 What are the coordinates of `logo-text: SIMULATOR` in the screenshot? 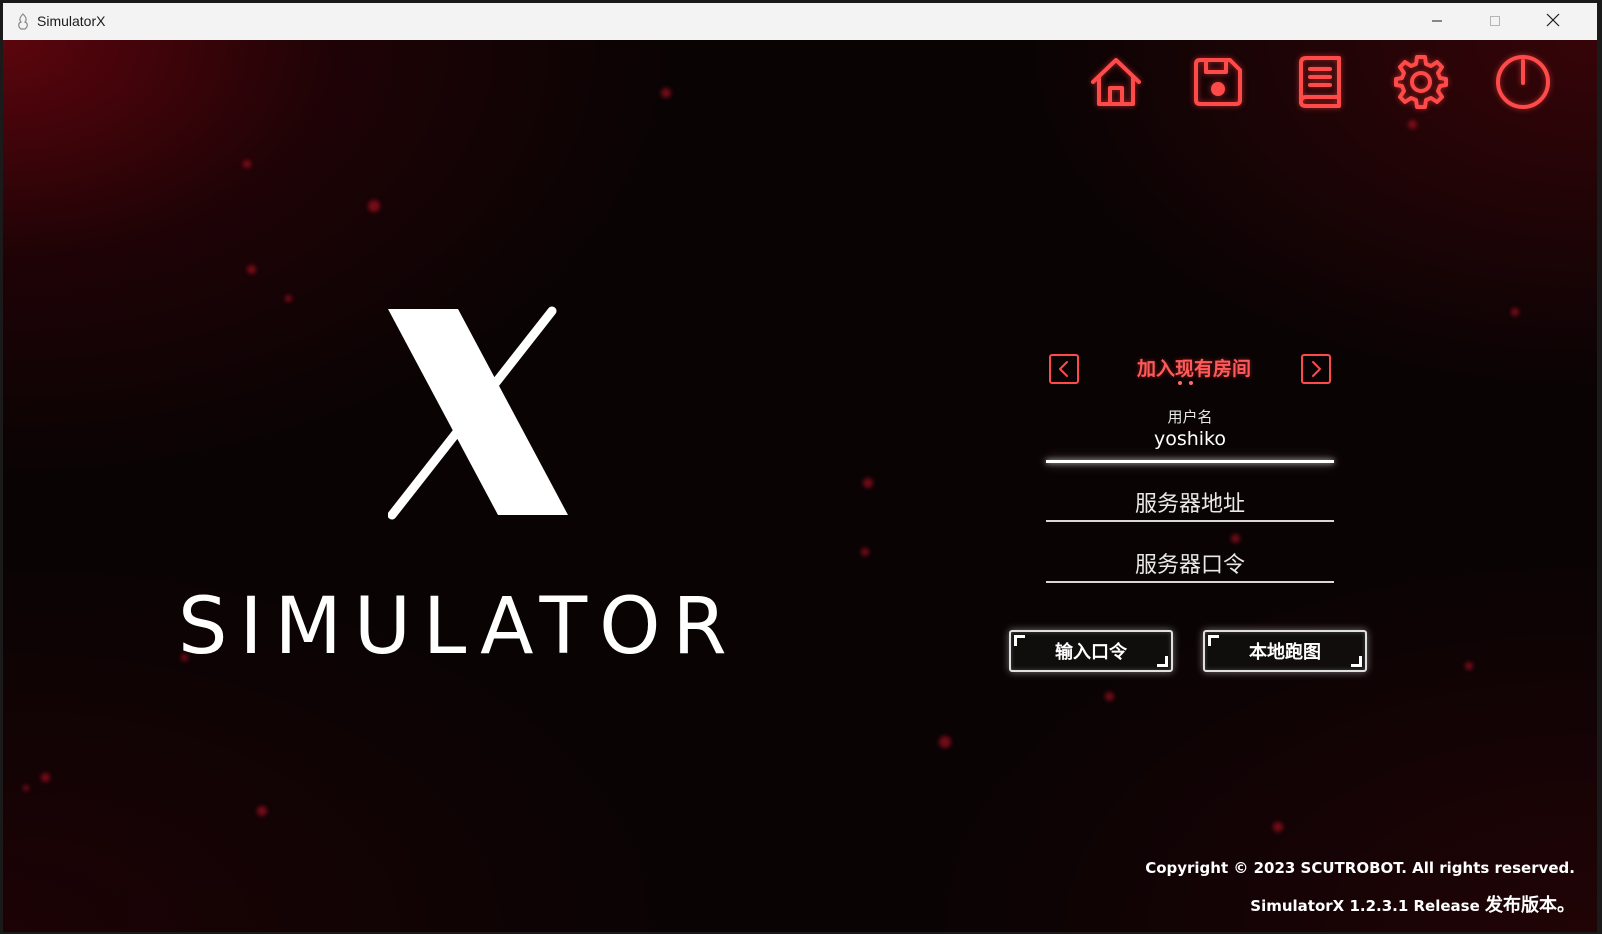 It's located at (458, 627).